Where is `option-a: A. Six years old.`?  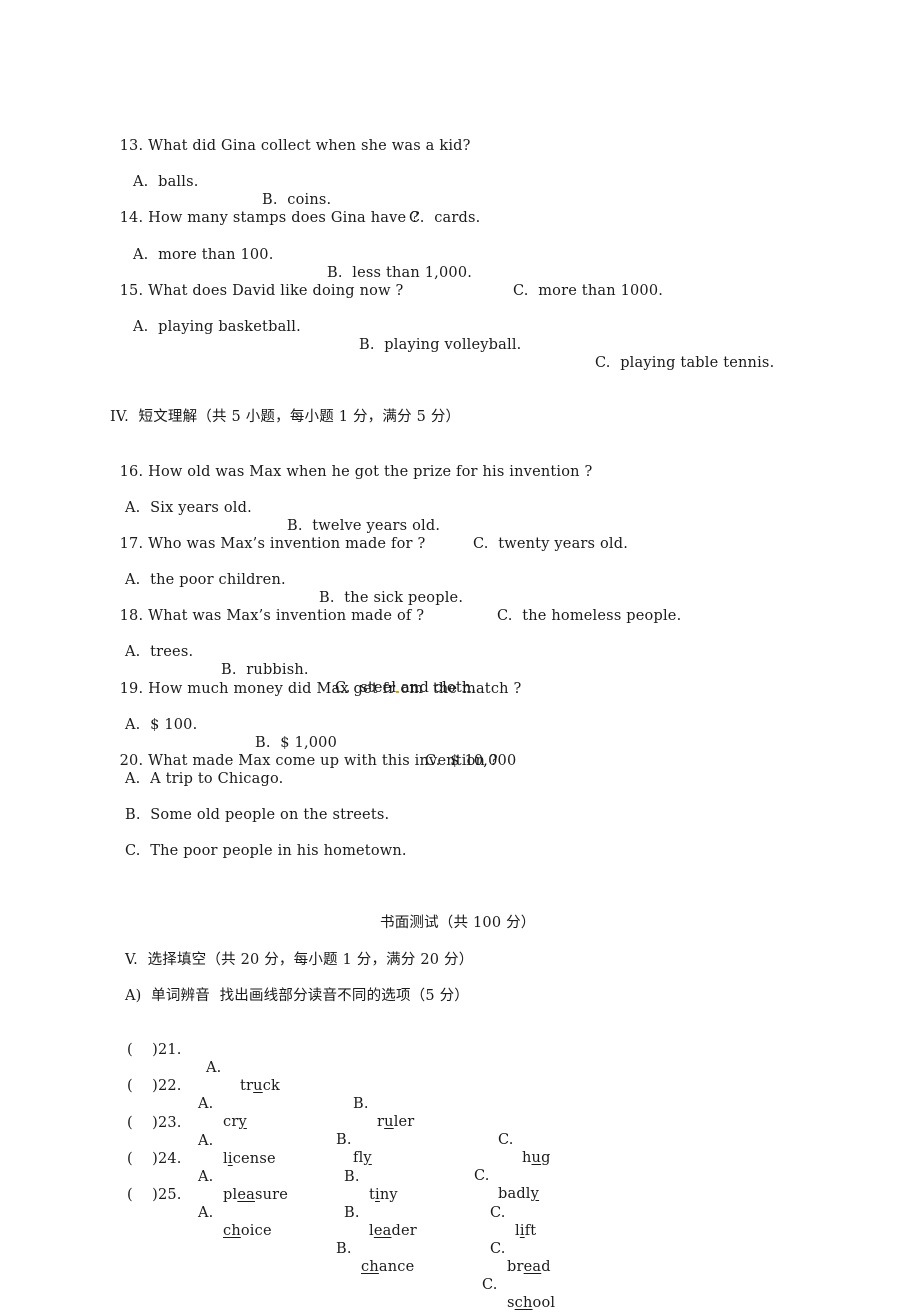 option-a: A. Six years old. is located at coordinates (188, 508).